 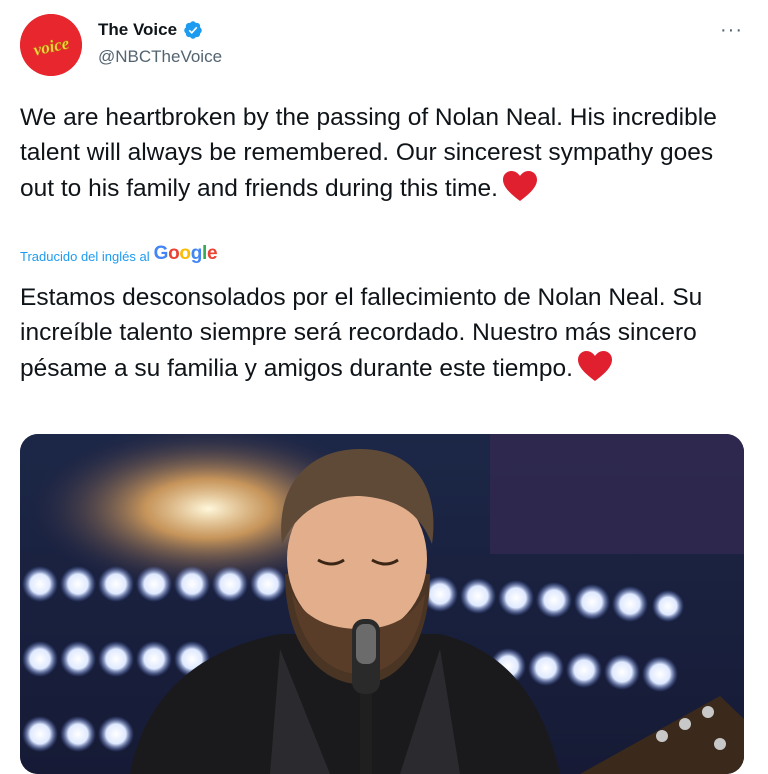 What do you see at coordinates (85, 256) in the screenshot?
I see `translated-label: Traducido del inglés al` at bounding box center [85, 256].